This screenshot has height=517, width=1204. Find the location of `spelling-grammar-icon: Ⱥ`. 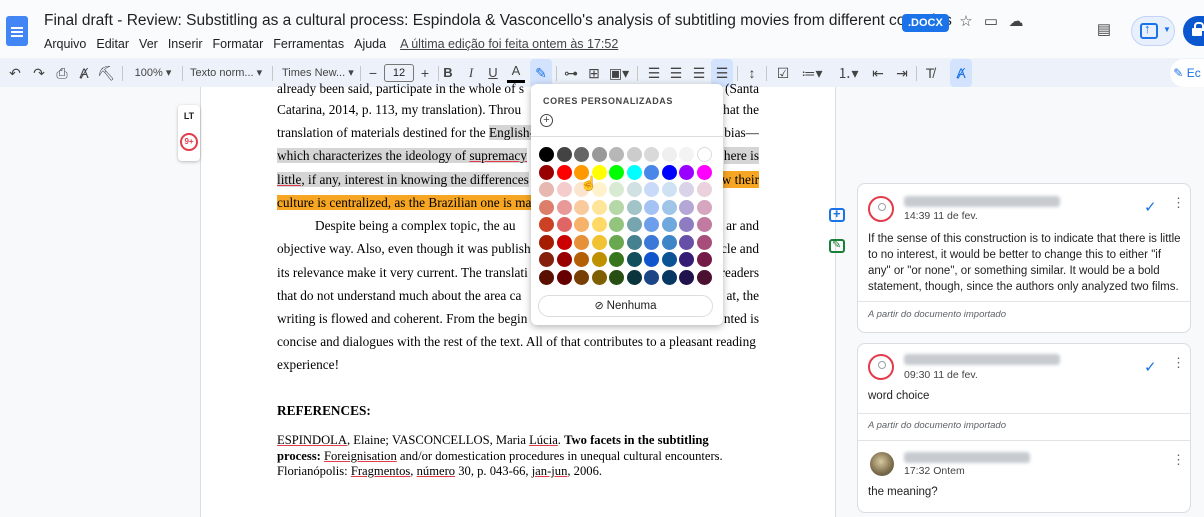

spelling-grammar-icon: Ⱥ is located at coordinates (961, 73).